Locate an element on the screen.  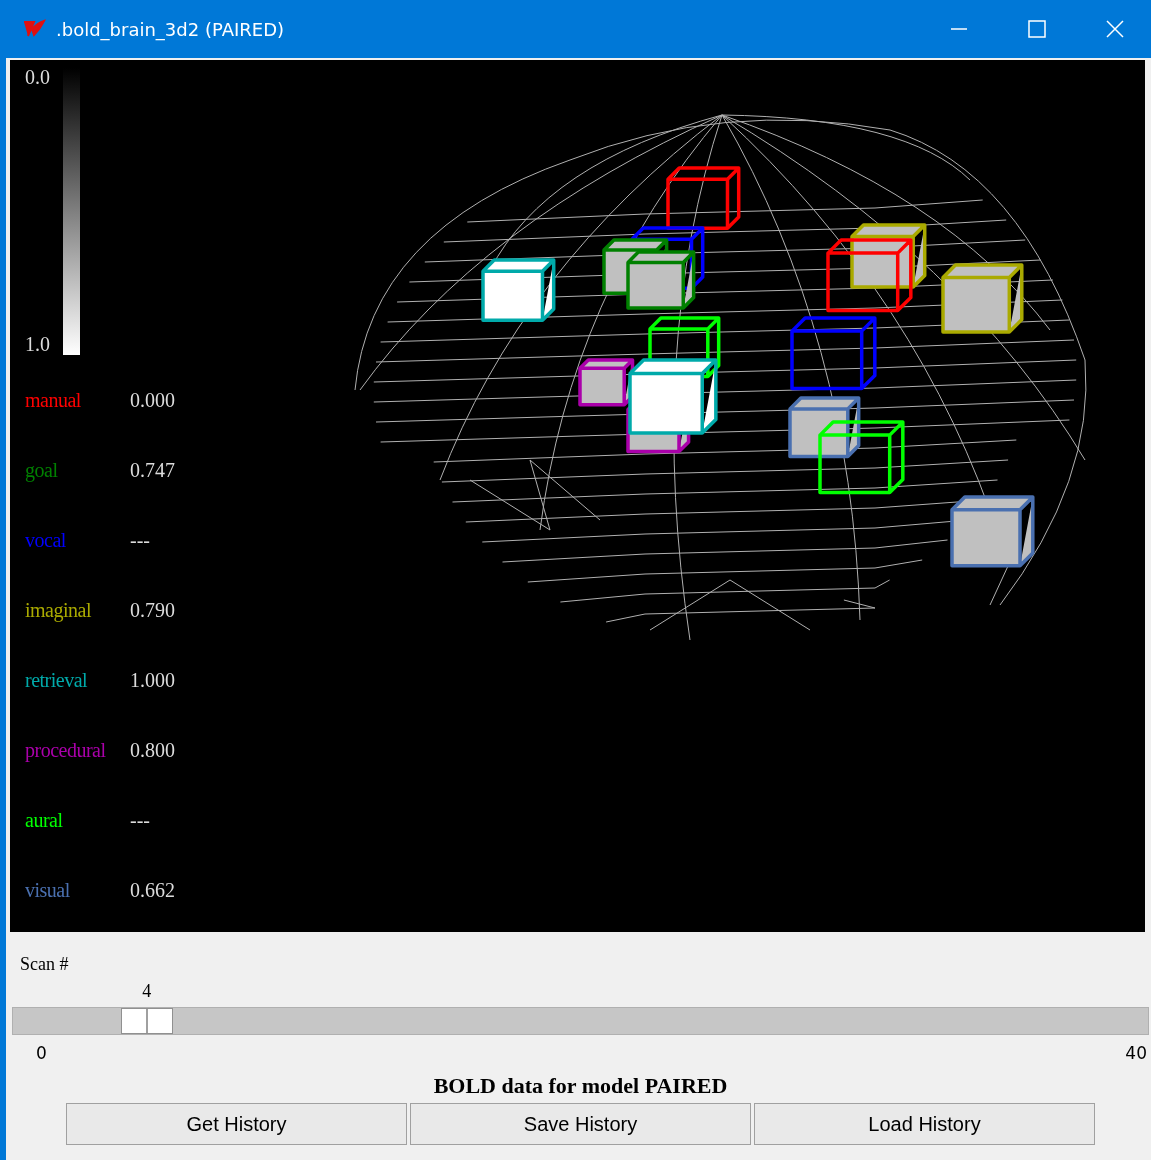
history-button: Save History is located at coordinates (580, 1124).